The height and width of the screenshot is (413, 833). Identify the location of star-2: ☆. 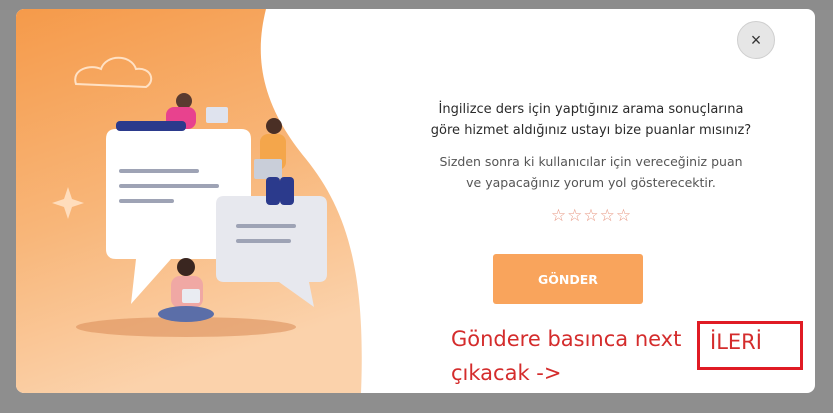
(574, 216).